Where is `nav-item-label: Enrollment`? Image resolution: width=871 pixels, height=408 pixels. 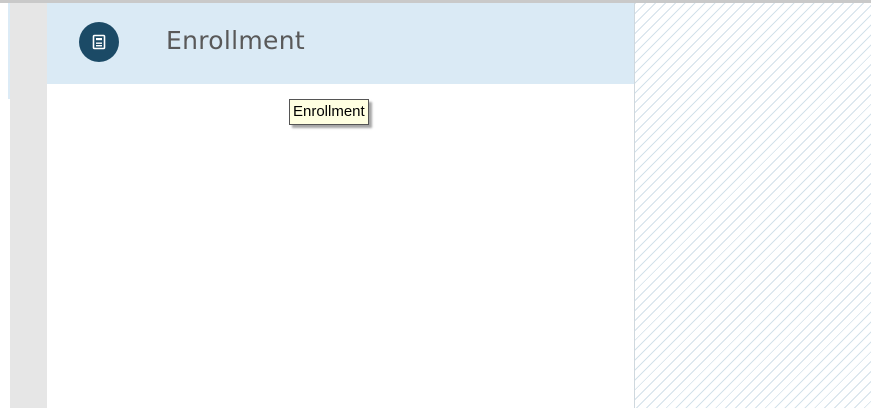
nav-item-label: Enrollment is located at coordinates (235, 40).